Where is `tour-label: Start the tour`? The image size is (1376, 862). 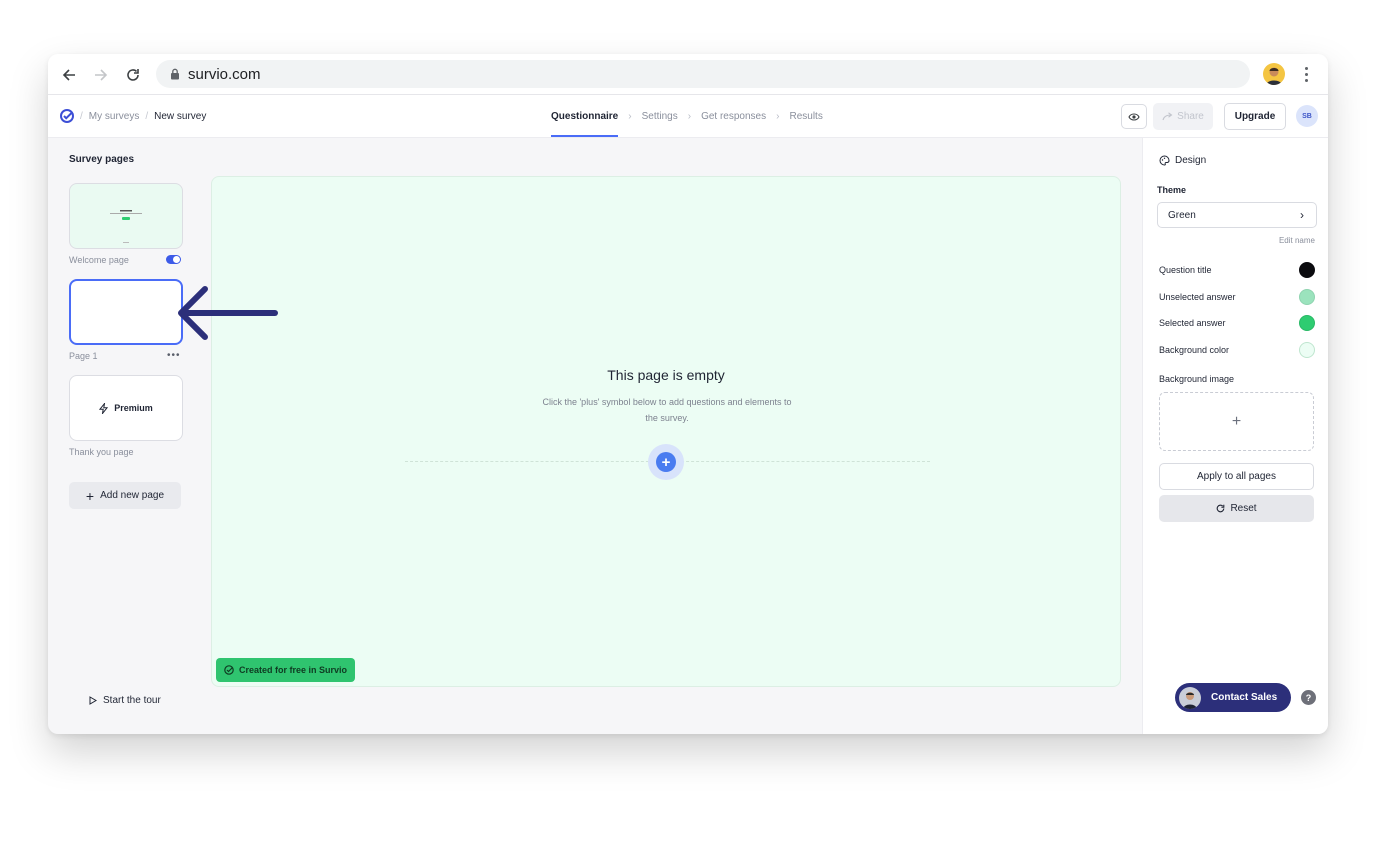
tour-label: Start the tour is located at coordinates (132, 700).